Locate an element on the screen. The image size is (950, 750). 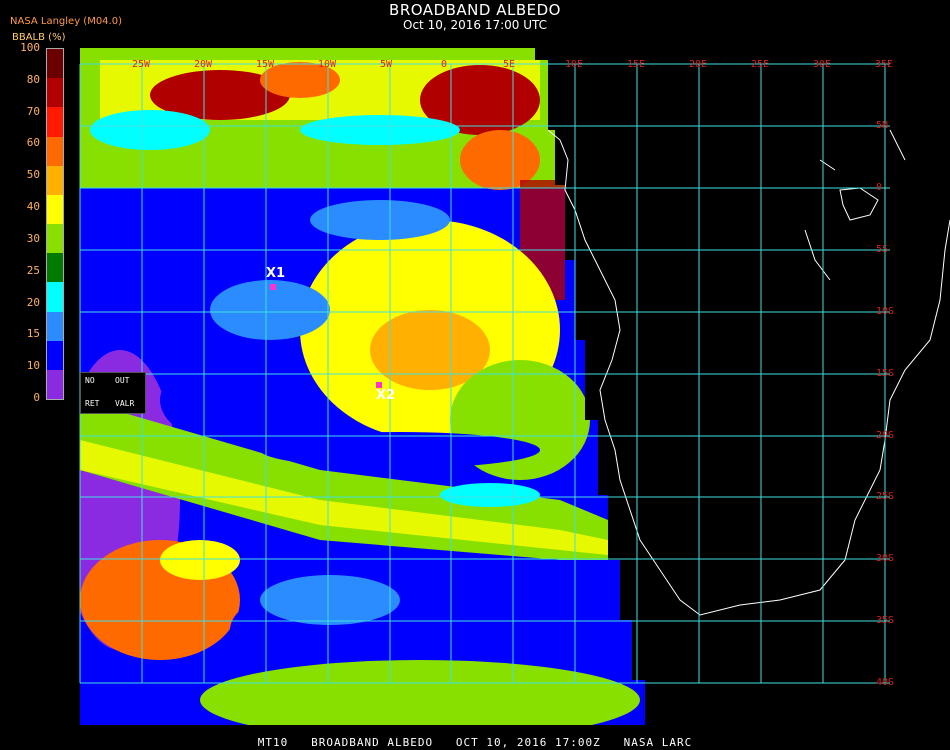
status-ret: RET is located at coordinates (92, 403).